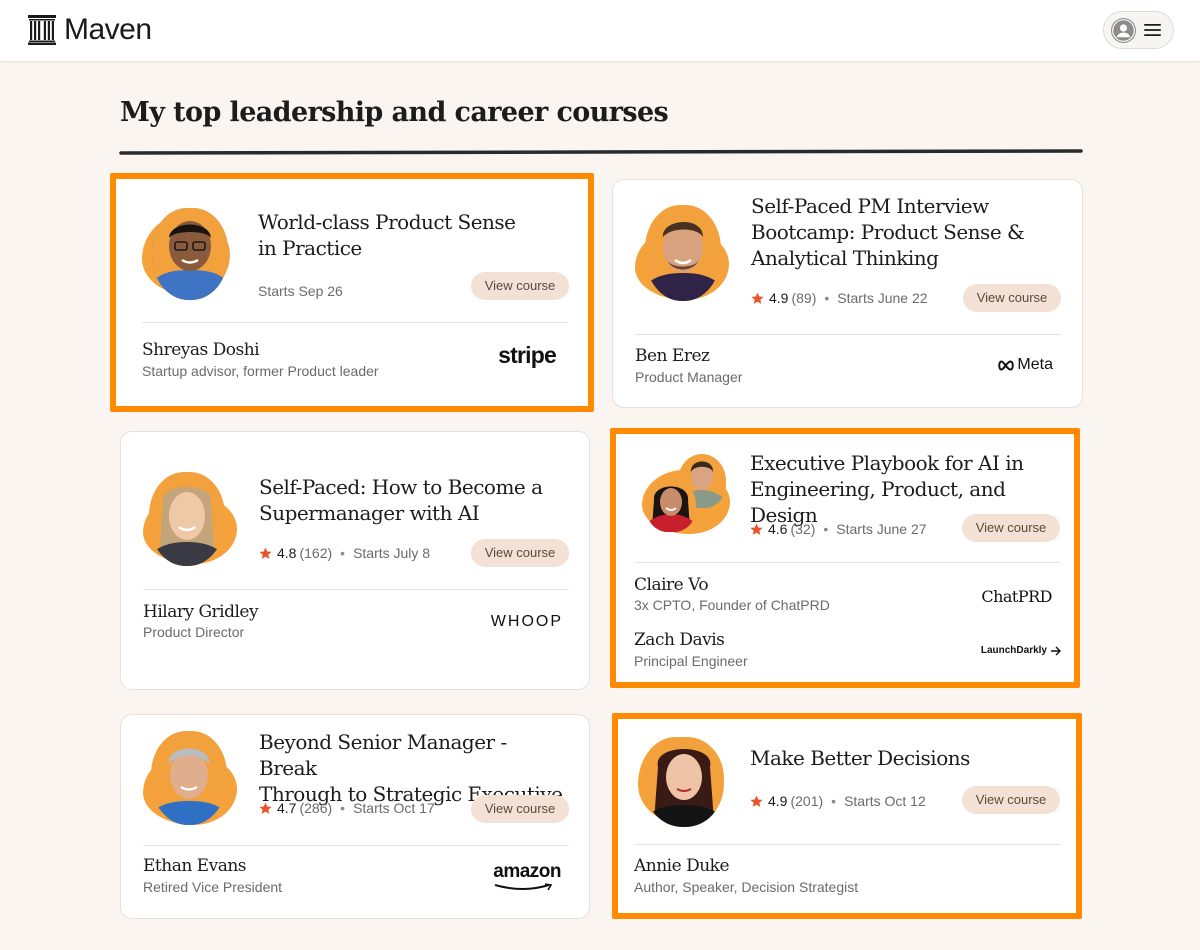 The image size is (1200, 950). Describe the element at coordinates (803, 529) in the screenshot. I see `rating-count: (32)` at that location.